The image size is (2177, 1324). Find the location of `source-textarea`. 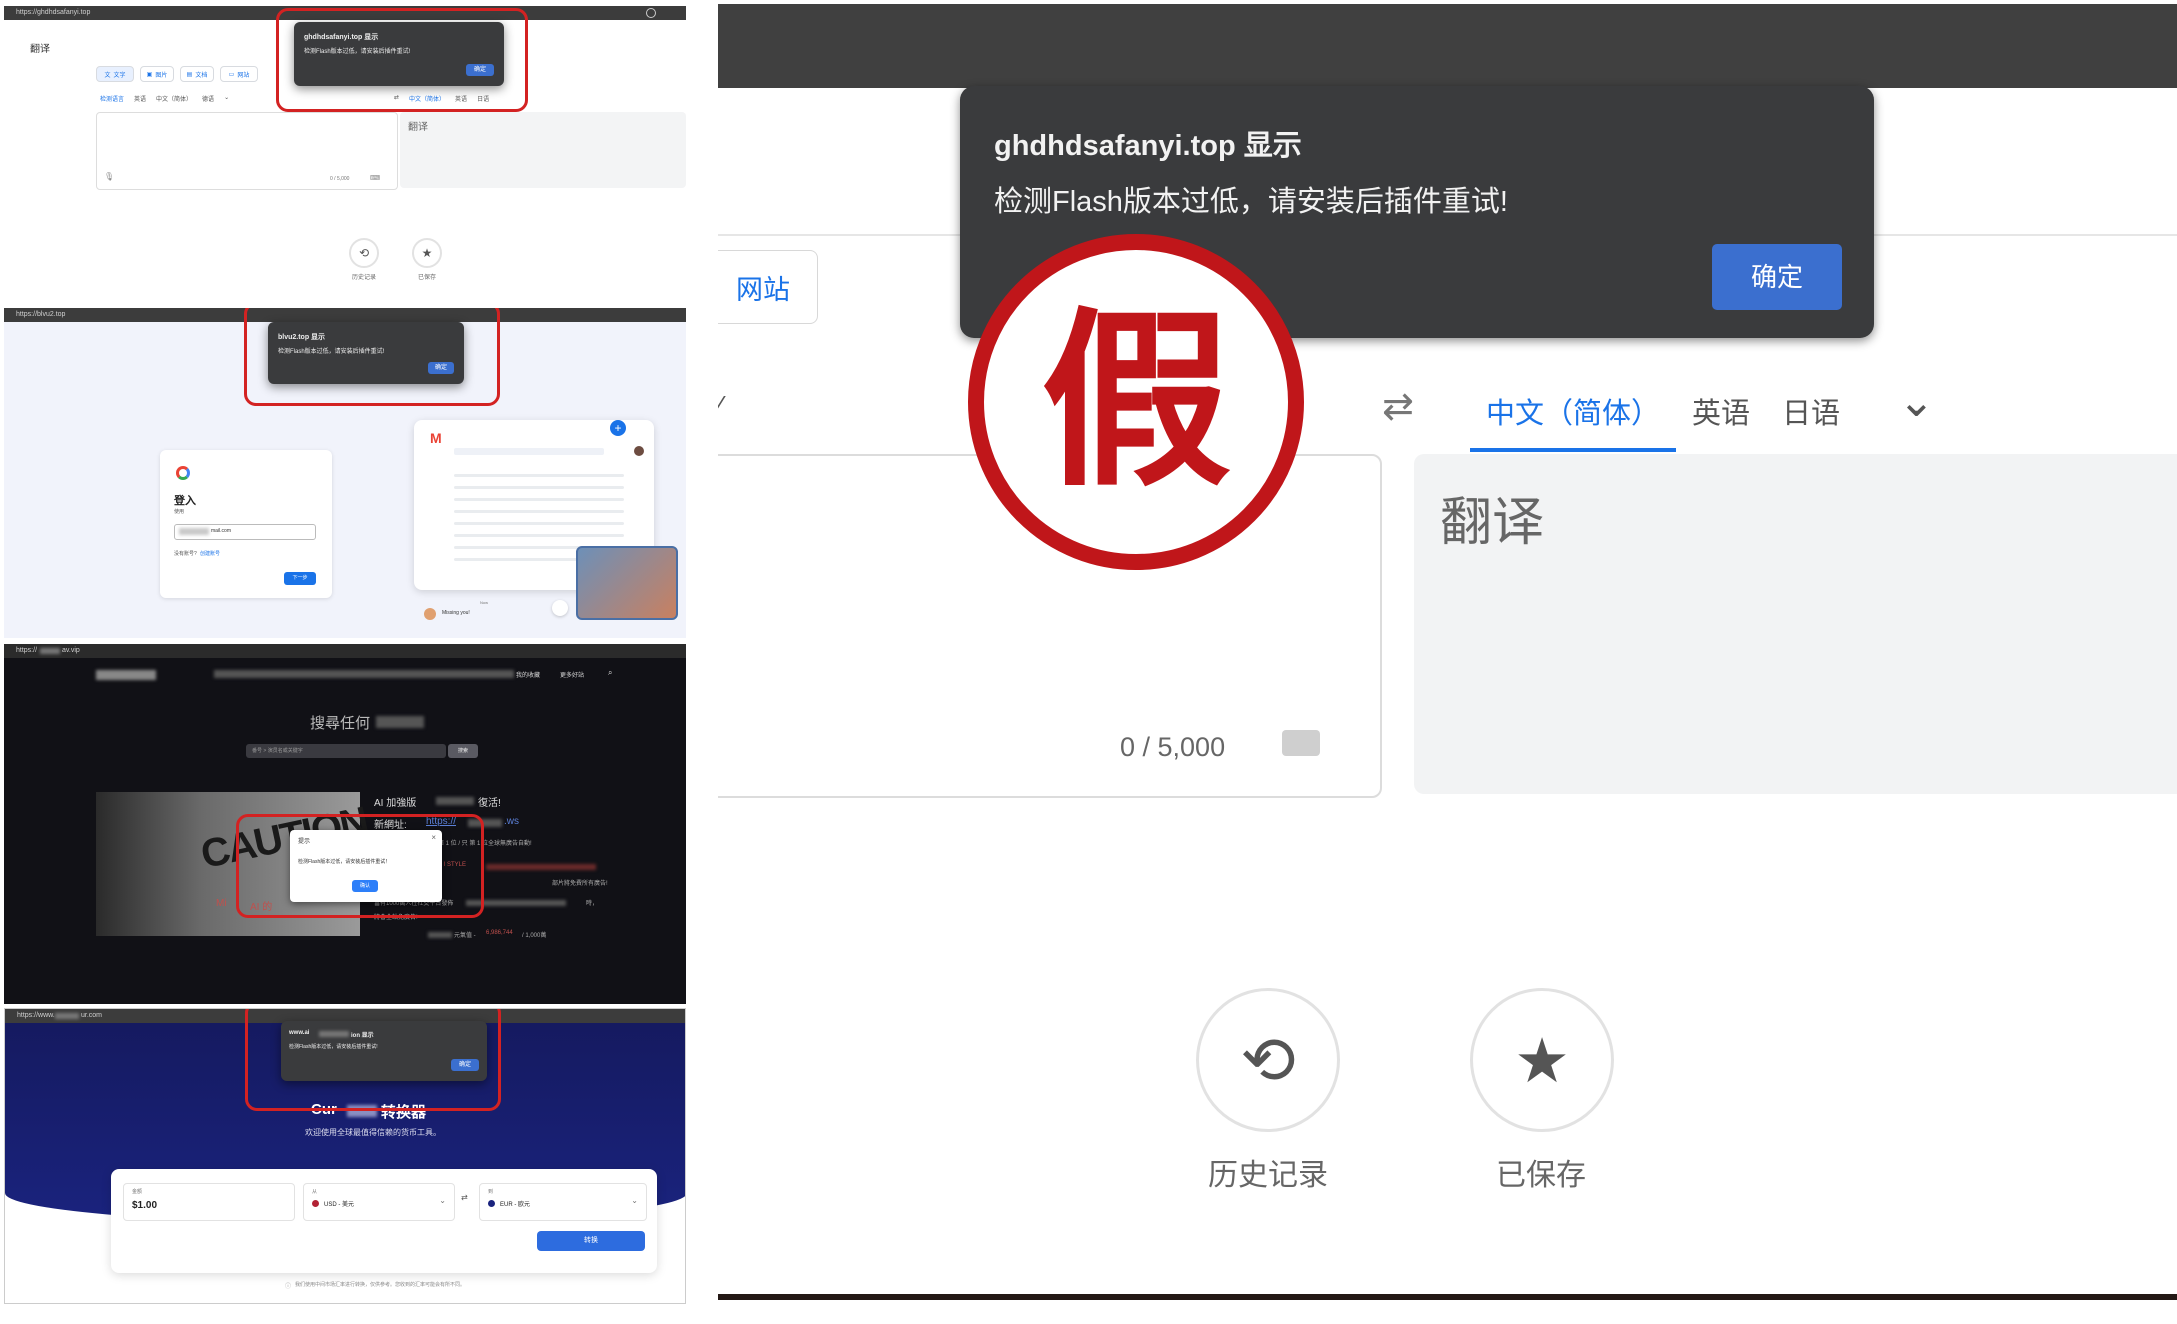

source-textarea is located at coordinates (247, 151).